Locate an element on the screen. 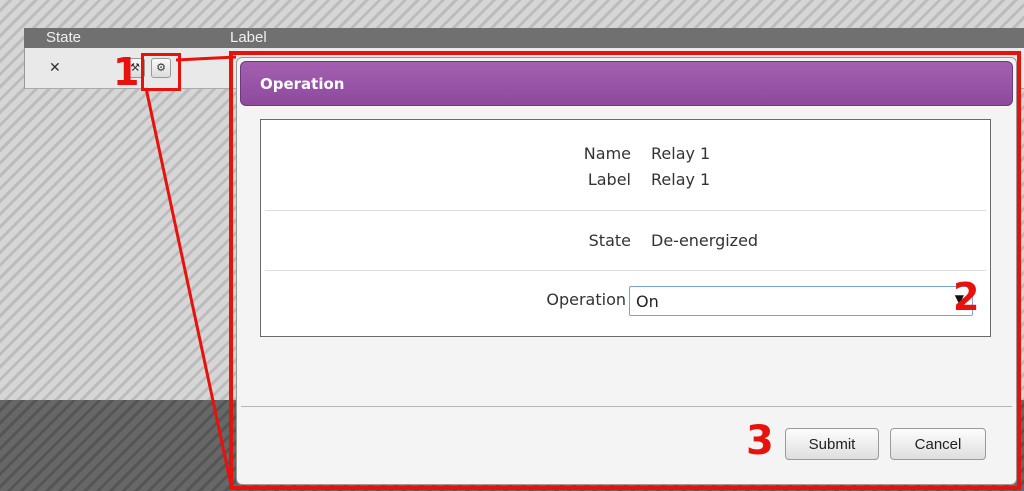  dialog-titlebar: Operation is located at coordinates (626, 83).